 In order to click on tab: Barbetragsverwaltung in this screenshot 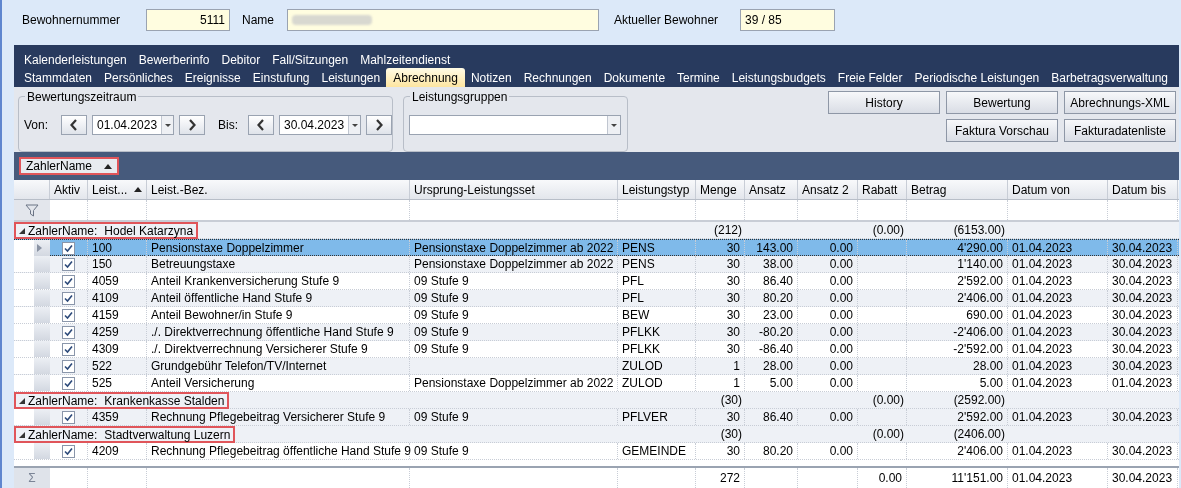, I will do `click(1109, 78)`.